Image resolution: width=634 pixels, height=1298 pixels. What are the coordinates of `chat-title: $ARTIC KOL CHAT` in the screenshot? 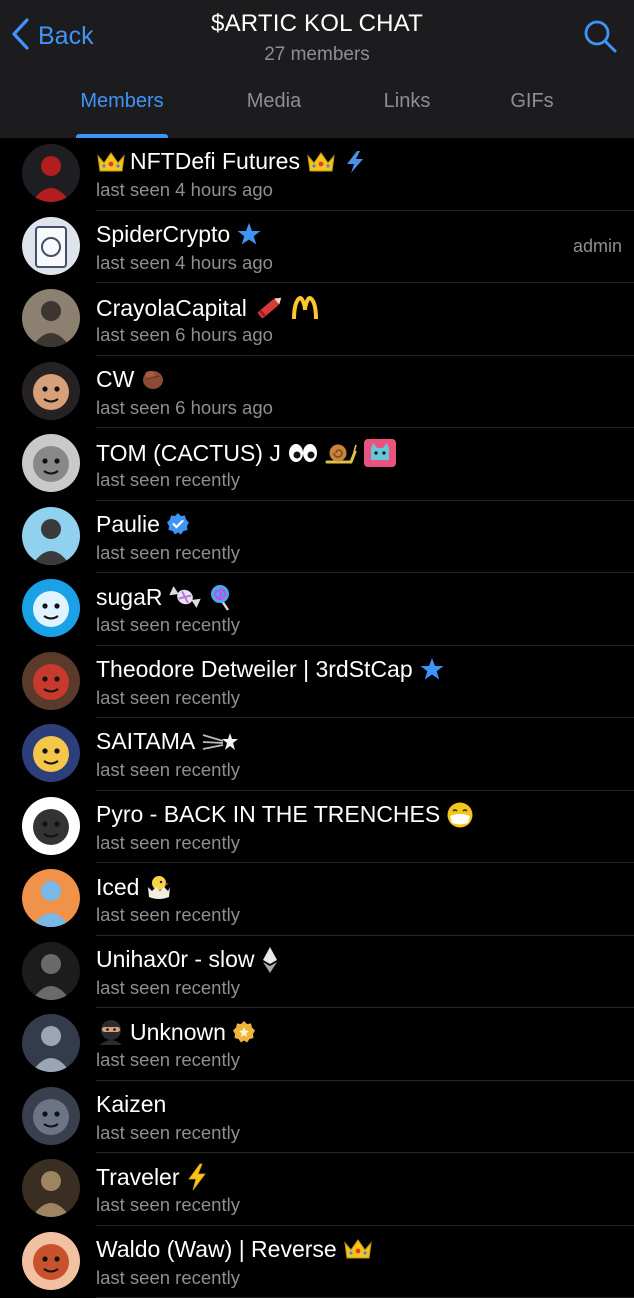 It's located at (317, 24).